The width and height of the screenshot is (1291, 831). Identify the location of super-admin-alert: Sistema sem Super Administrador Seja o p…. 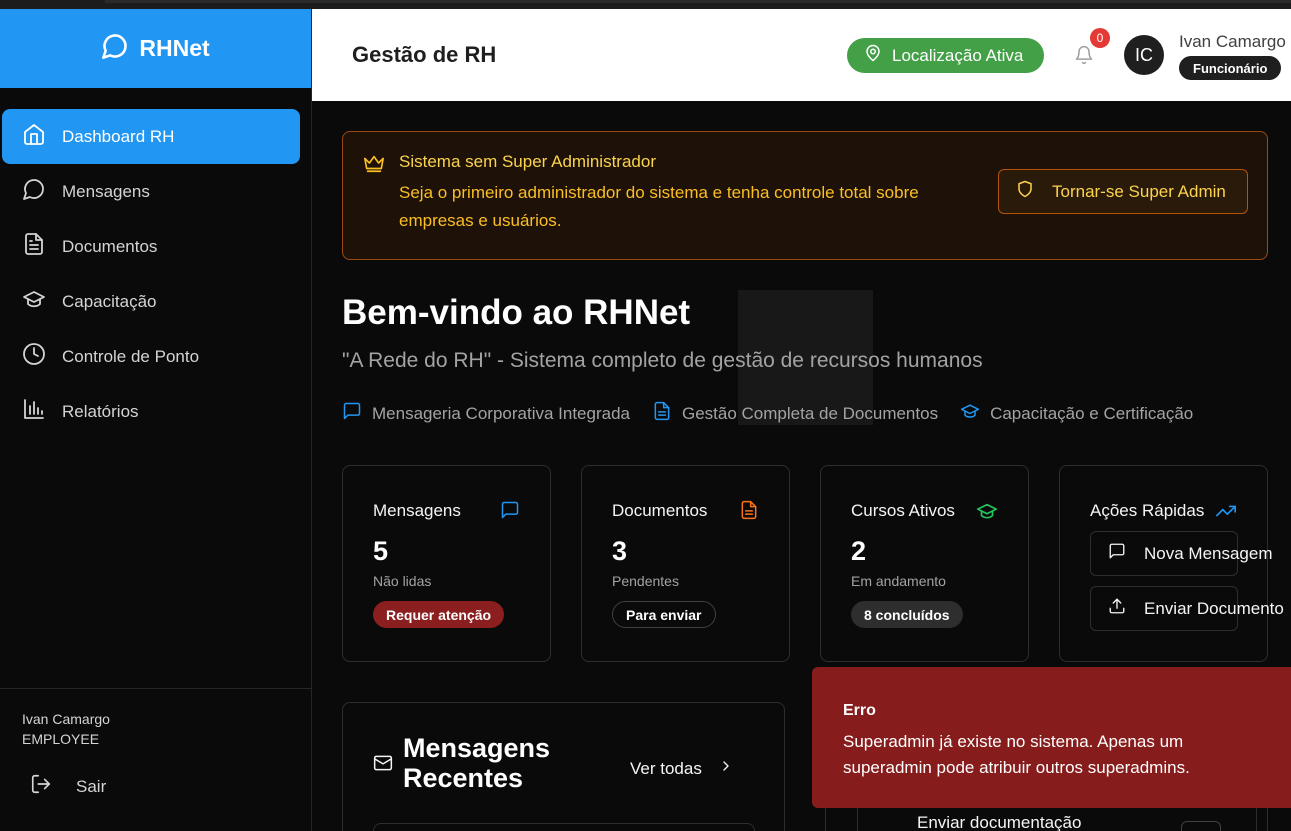
(805, 195).